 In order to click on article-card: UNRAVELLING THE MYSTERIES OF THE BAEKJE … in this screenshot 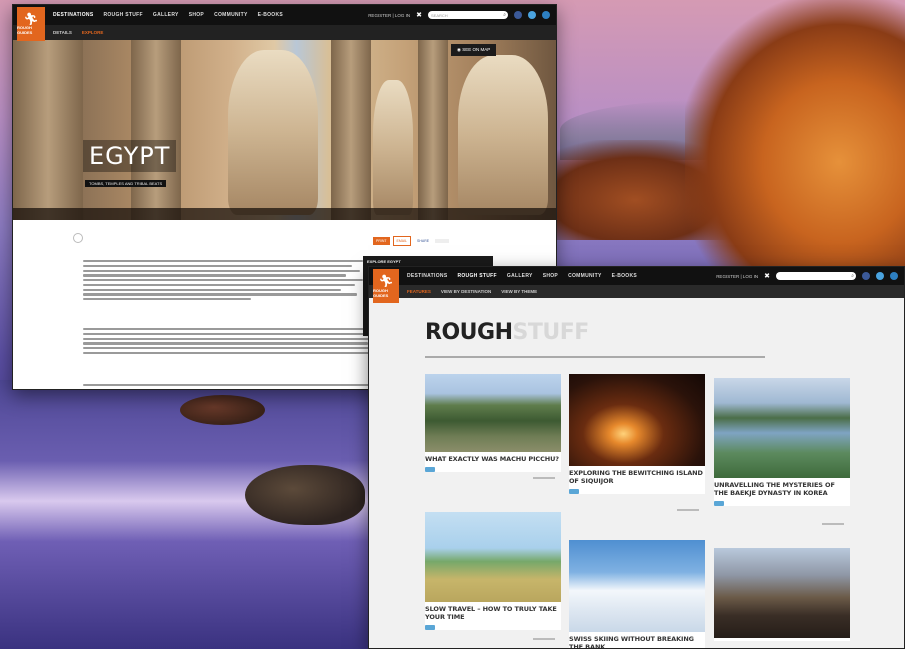, I will do `click(782, 451)`.